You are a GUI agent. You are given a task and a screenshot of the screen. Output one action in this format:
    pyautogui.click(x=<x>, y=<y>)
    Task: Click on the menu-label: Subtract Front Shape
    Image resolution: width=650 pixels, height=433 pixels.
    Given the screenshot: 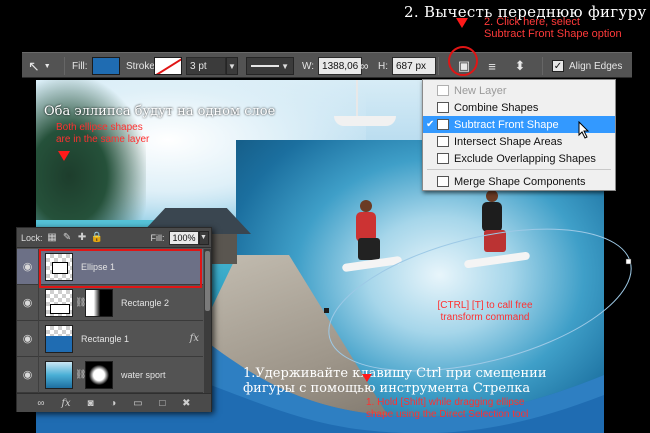 What is the action you would take?
    pyautogui.click(x=506, y=124)
    